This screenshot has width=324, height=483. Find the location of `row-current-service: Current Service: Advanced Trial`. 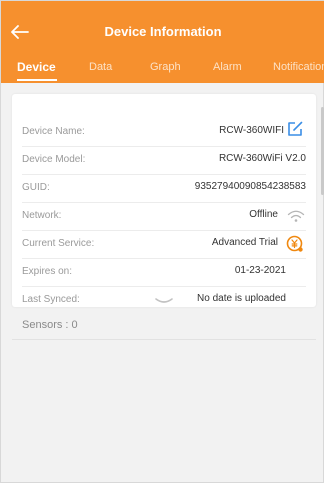

row-current-service: Current Service: Advanced Trial is located at coordinates (164, 245).